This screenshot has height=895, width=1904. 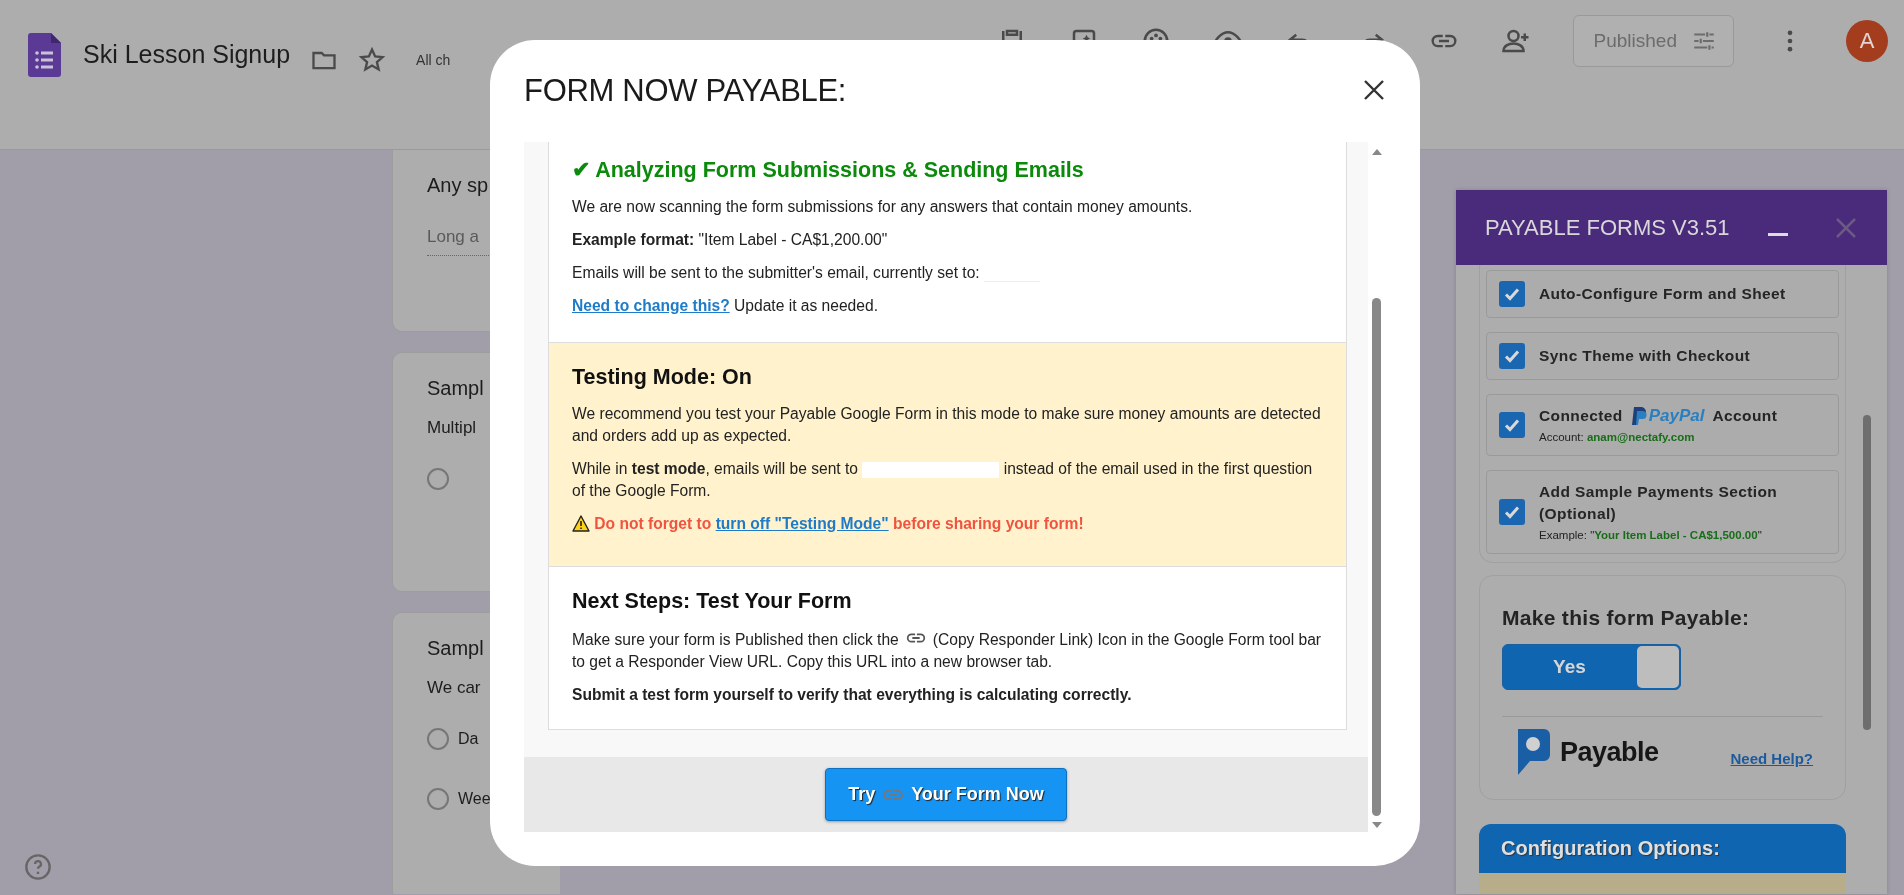 I want to click on warning-text: Do not forget to turn off "Testing Mode" before sharing your form!, so click(x=839, y=523).